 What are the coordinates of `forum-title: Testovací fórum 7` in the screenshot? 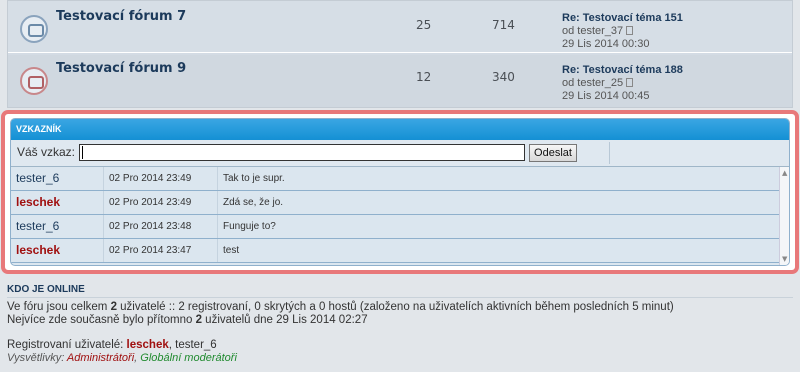 It's located at (121, 16).